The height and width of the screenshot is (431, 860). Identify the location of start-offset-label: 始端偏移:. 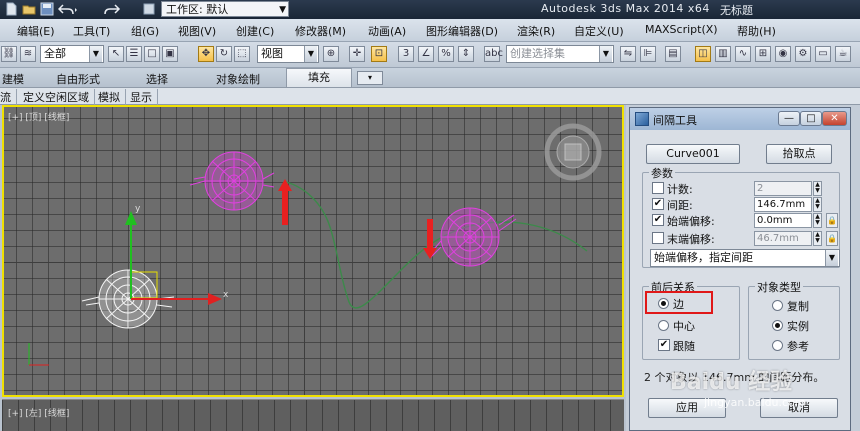
(691, 221).